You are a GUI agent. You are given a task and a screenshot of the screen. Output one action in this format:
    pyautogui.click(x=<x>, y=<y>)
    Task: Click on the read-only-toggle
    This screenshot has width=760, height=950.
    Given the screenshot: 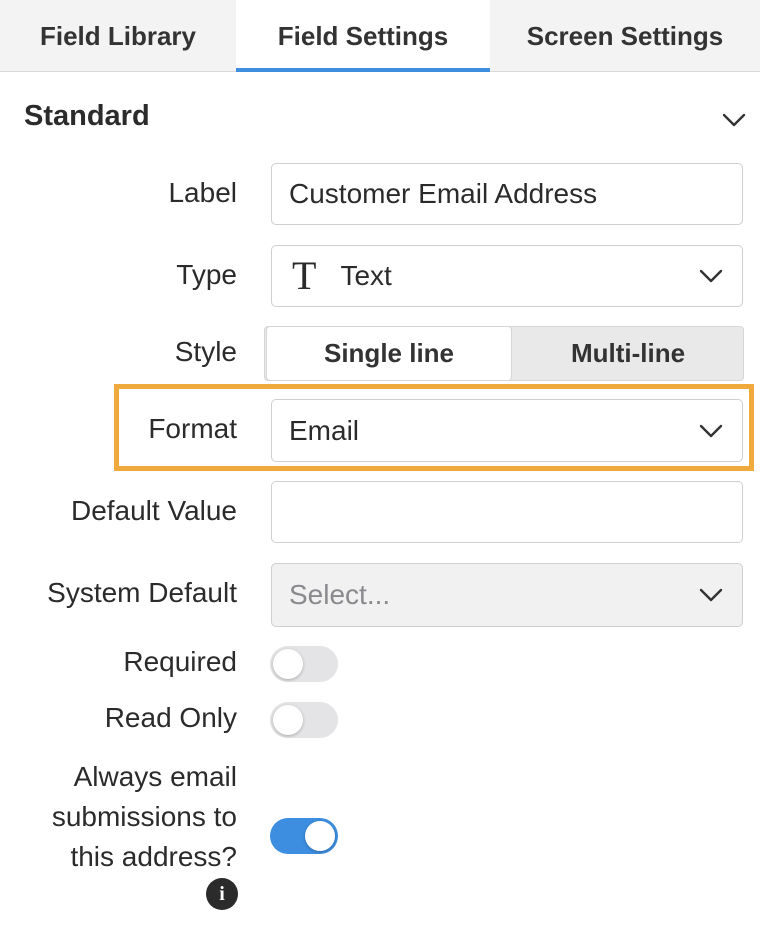 What is the action you would take?
    pyautogui.click(x=304, y=720)
    